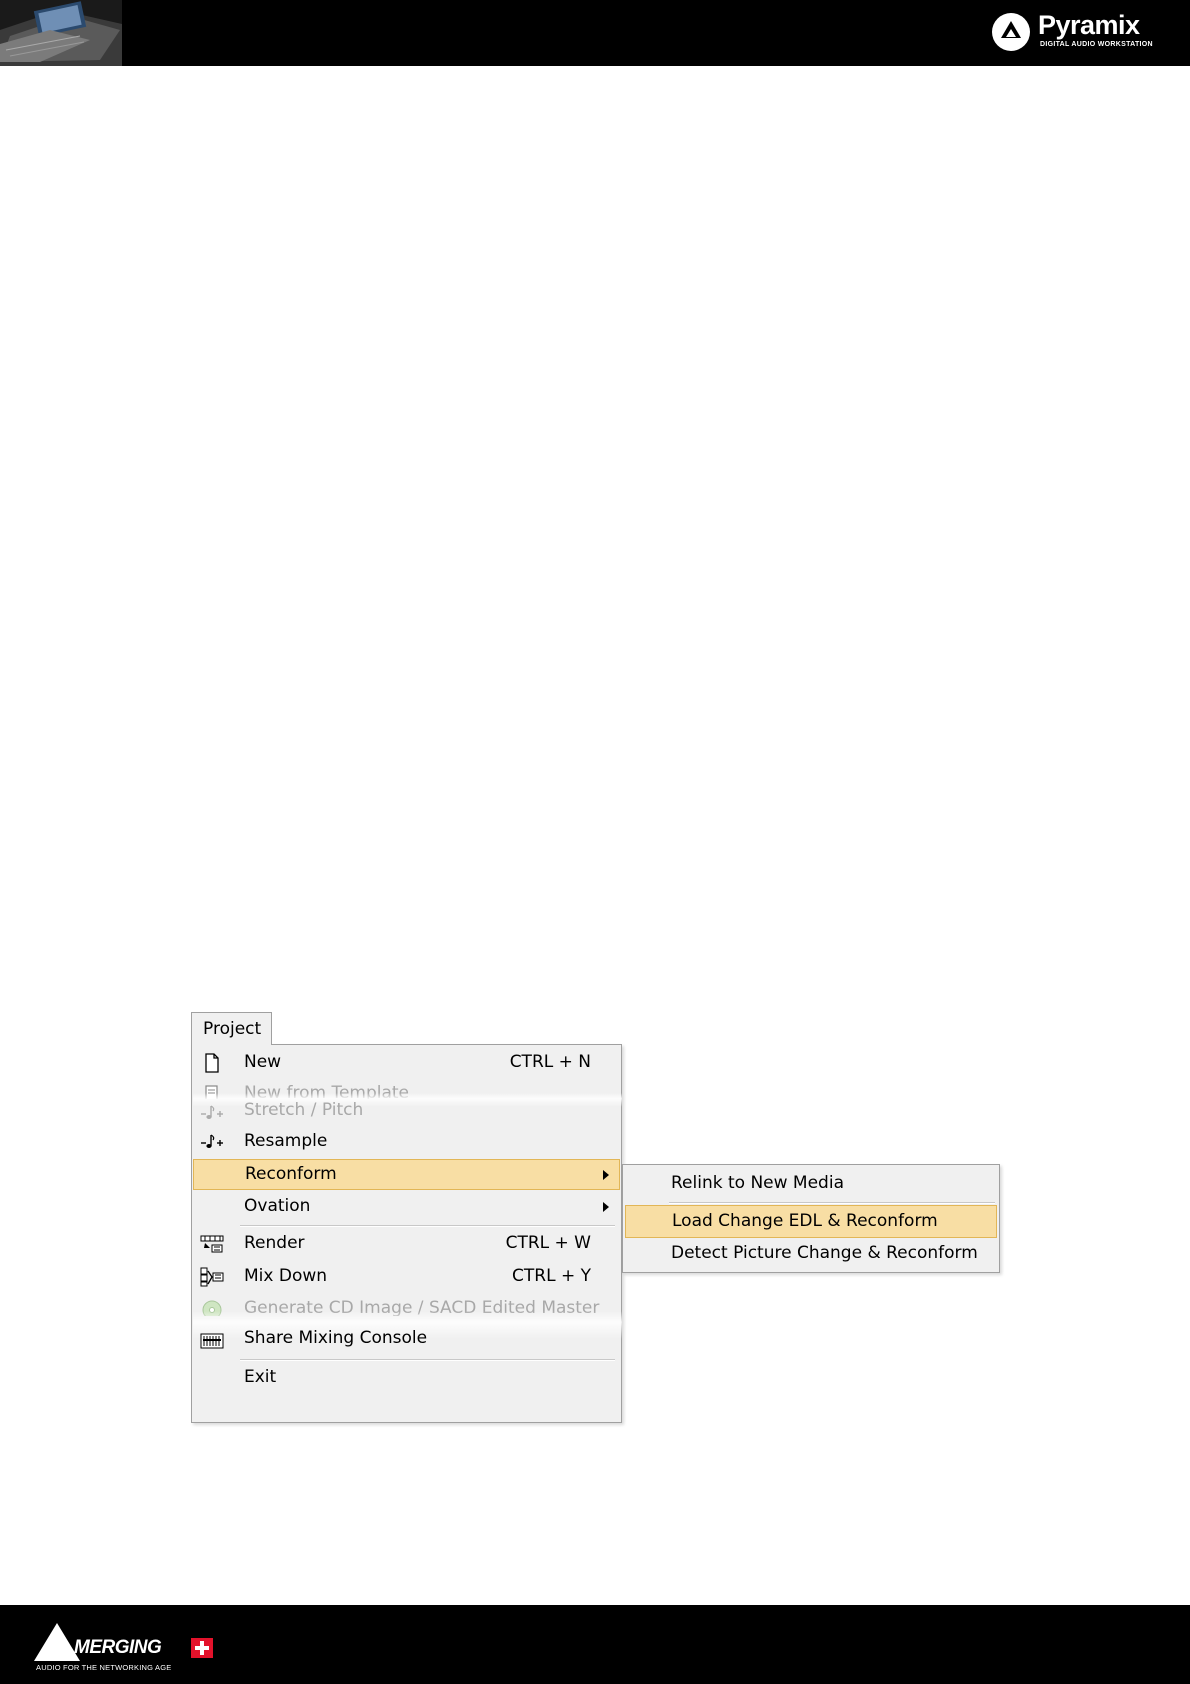  Describe the element at coordinates (336, 1338) in the screenshot. I see `menu-item-label: Share Mixing Console` at that location.